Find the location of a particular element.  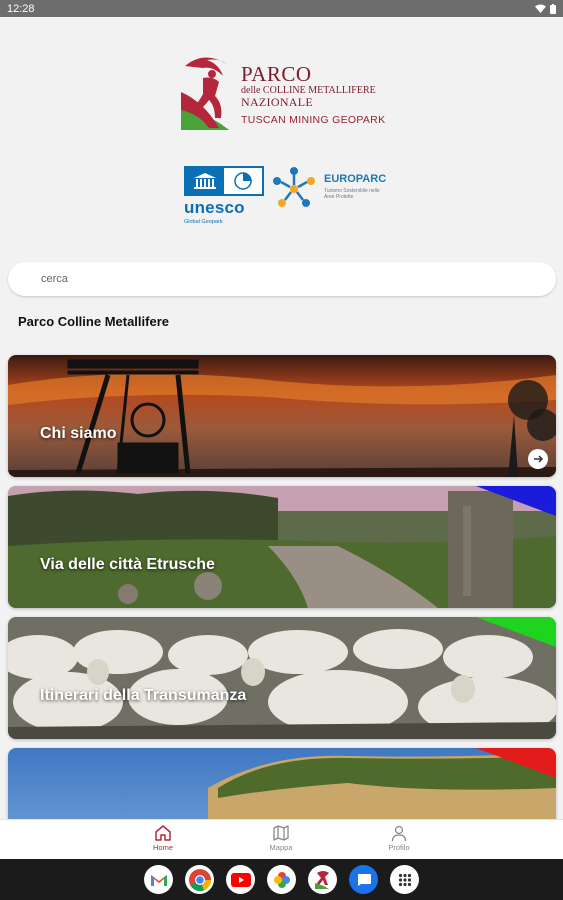

gmail-icon is located at coordinates (158, 879).